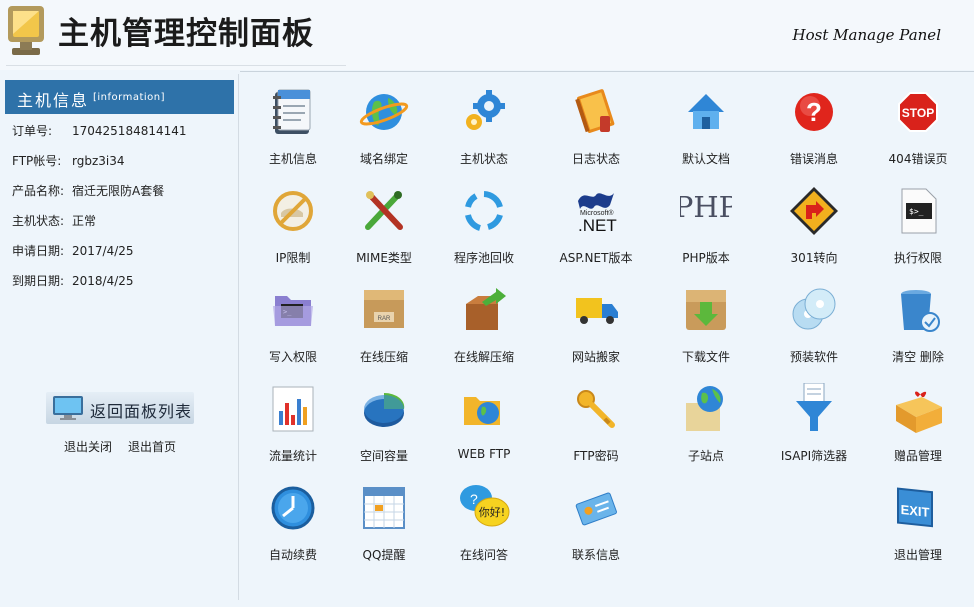  What do you see at coordinates (32, 131) in the screenshot?
I see `info-label: 订单号:` at bounding box center [32, 131].